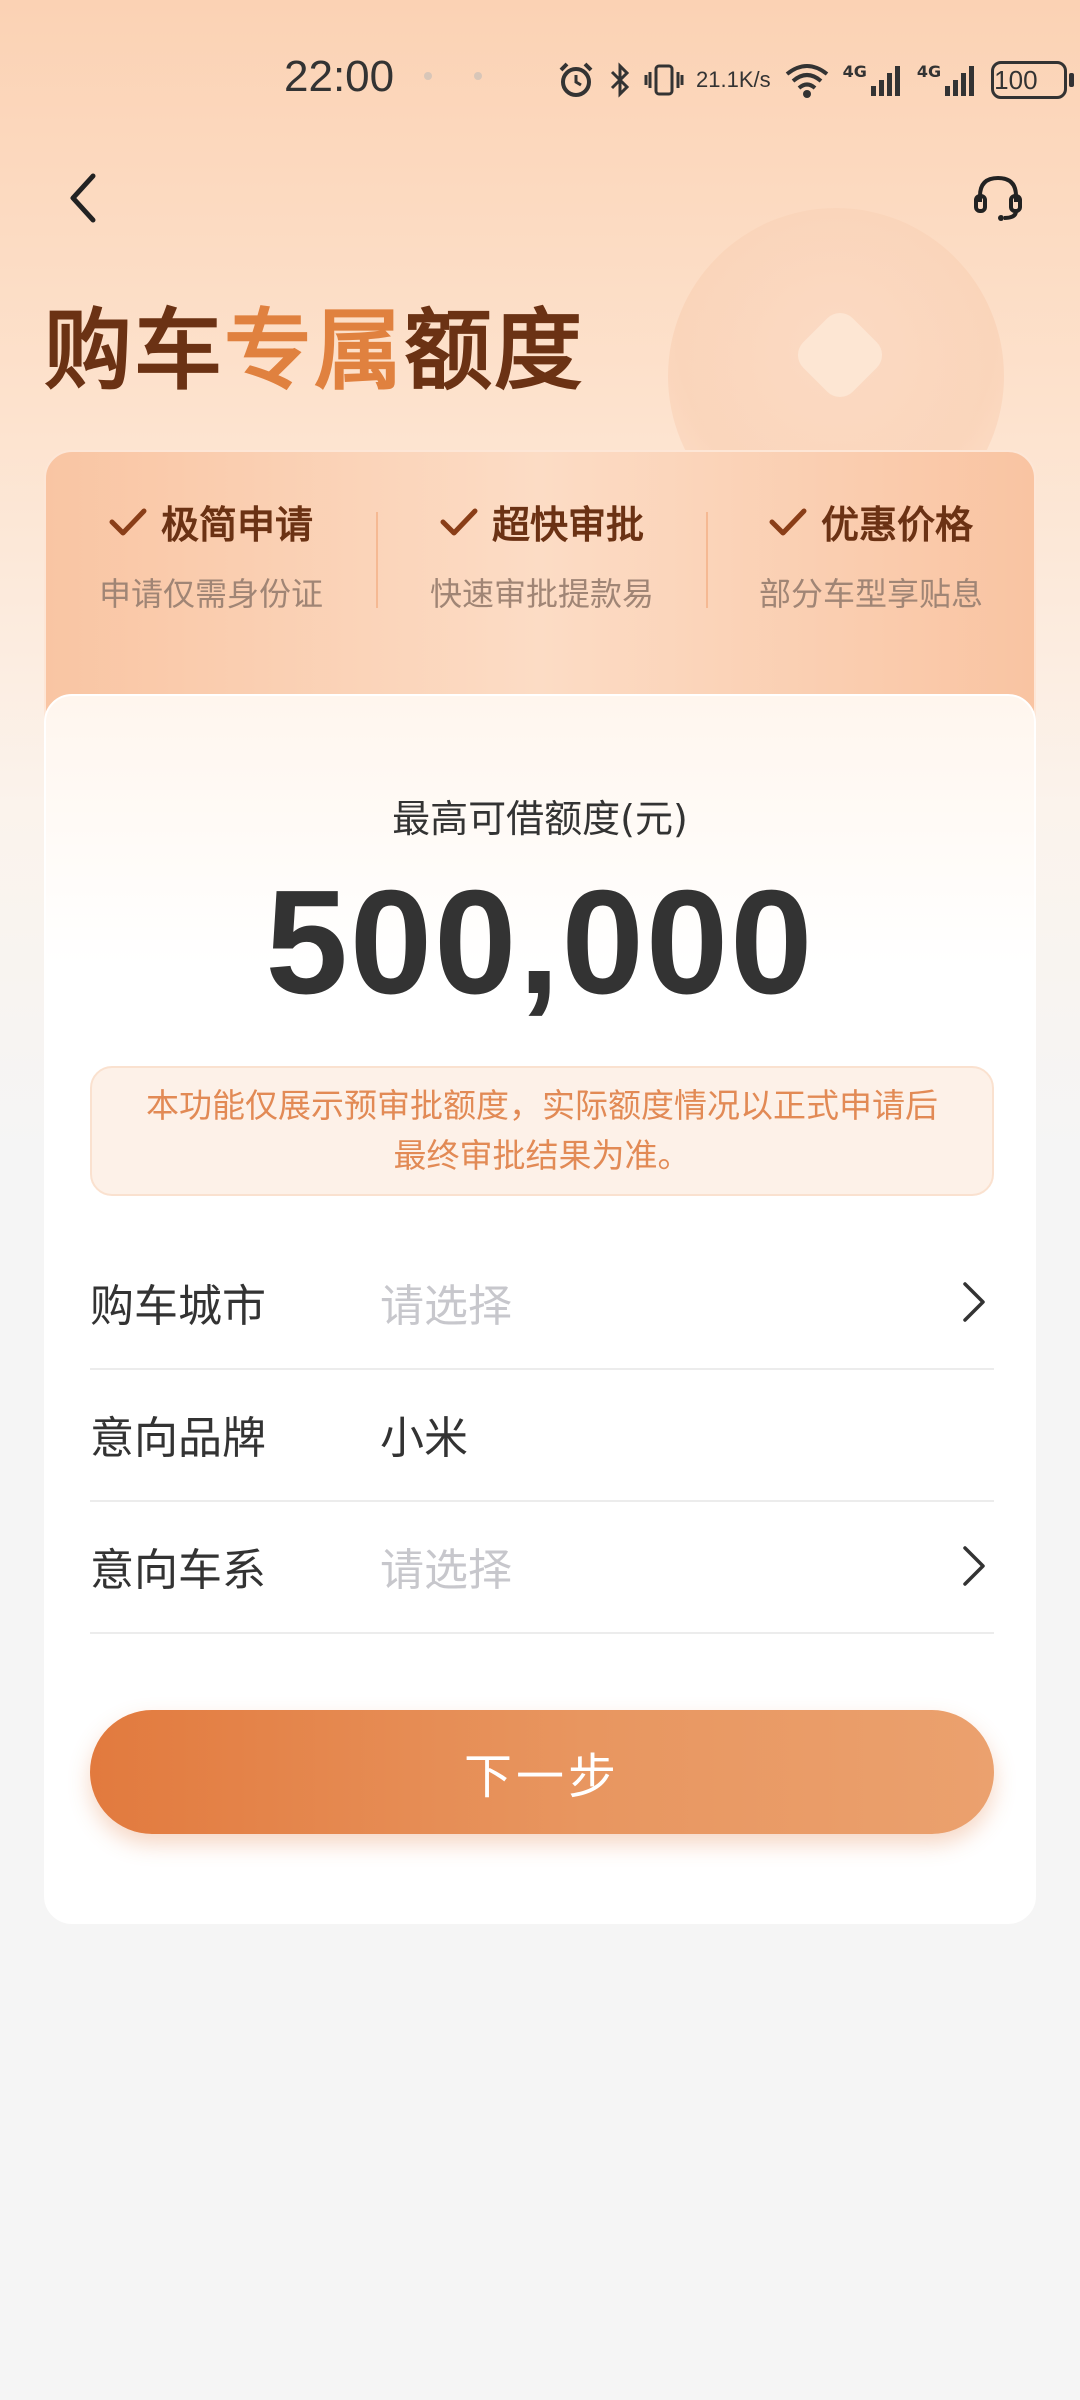  I want to click on series-select: 请选择, so click(667, 1566).